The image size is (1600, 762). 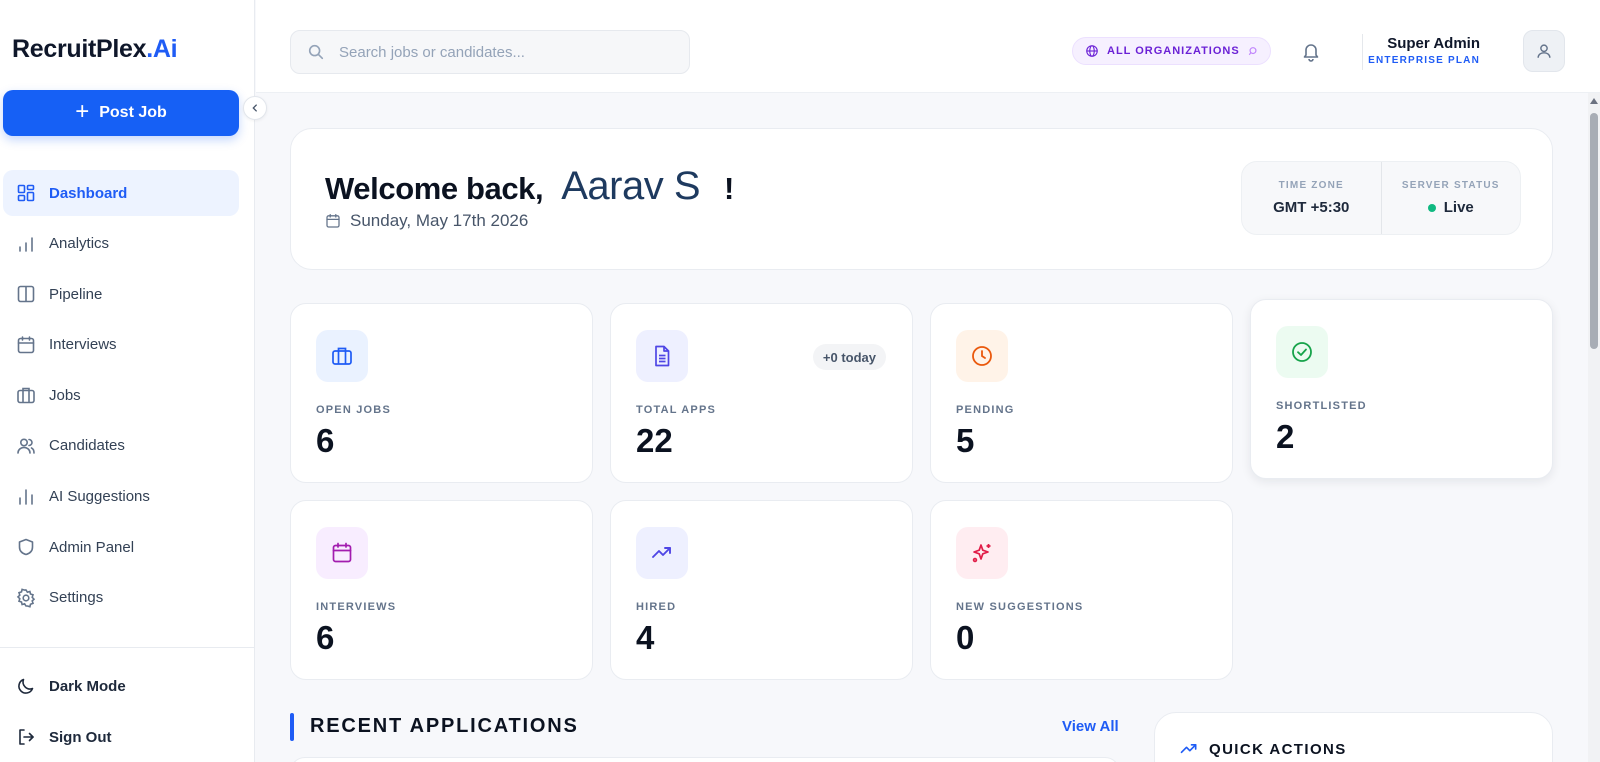 What do you see at coordinates (441, 393) in the screenshot?
I see `stat-card-open-jobs: OPEN JOBS 6` at bounding box center [441, 393].